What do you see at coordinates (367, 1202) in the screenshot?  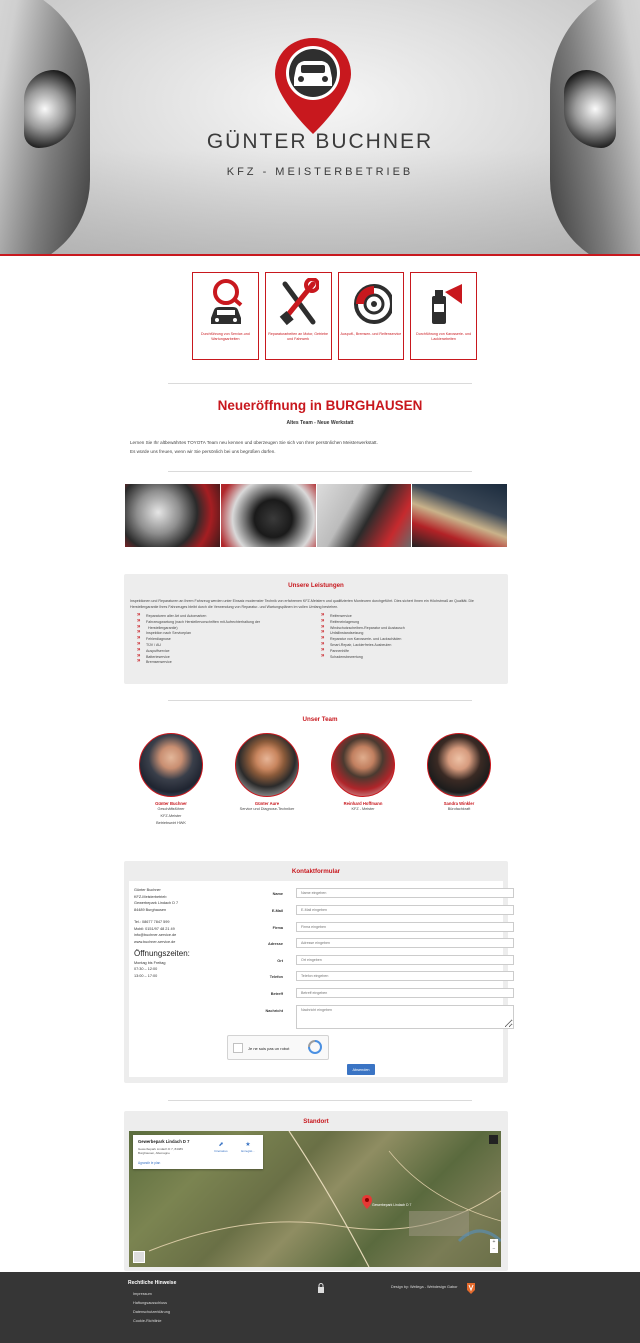 I see `map-pin-icon` at bounding box center [367, 1202].